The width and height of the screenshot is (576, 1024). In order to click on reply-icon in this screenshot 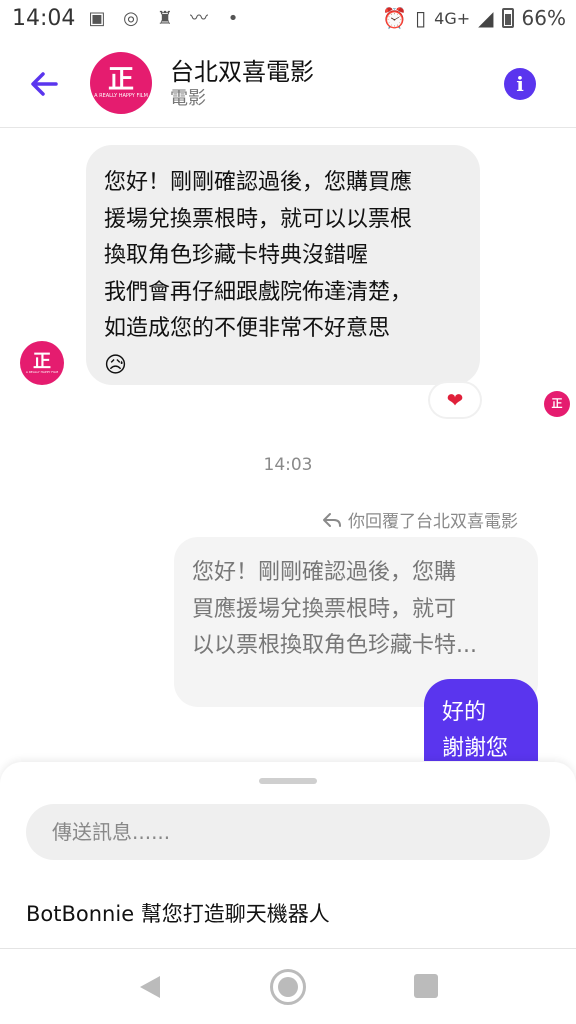, I will do `click(332, 519)`.